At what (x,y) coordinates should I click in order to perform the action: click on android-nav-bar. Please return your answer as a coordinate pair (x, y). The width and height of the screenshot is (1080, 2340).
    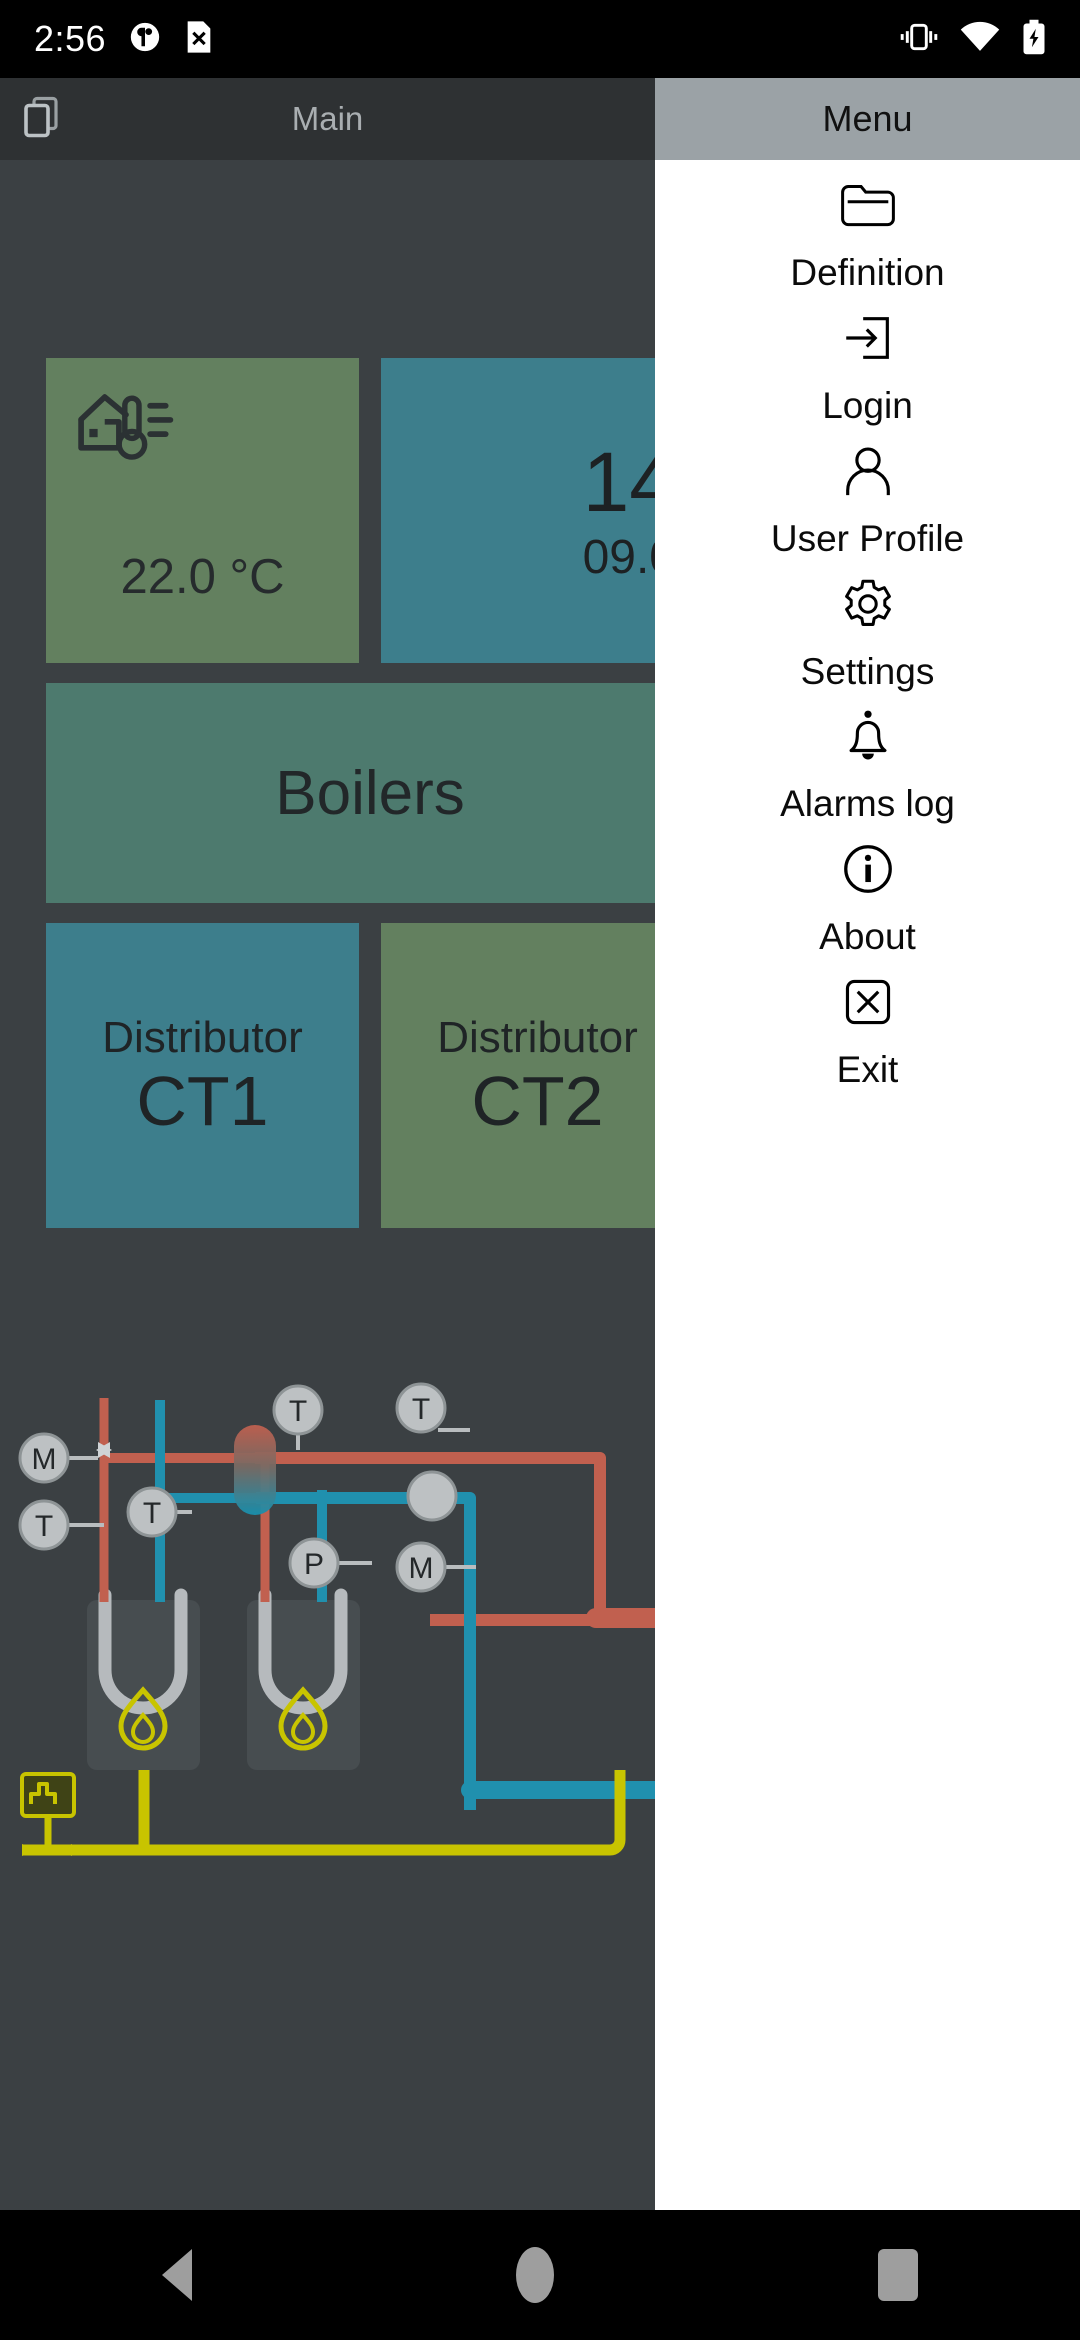
    Looking at the image, I should click on (540, 2275).